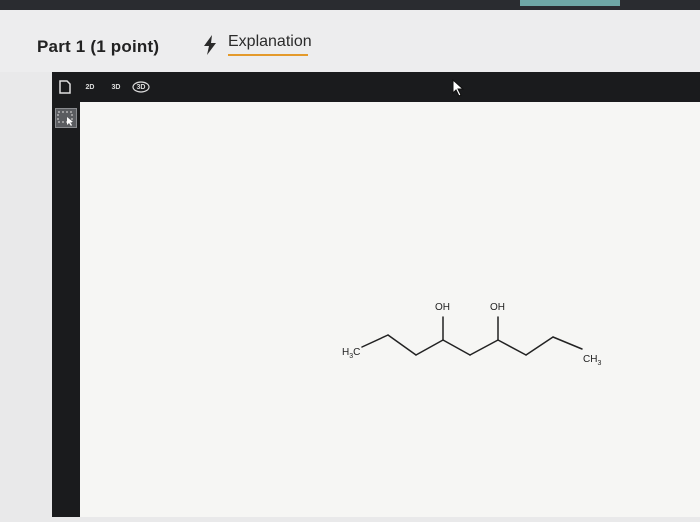 The height and width of the screenshot is (522, 700). What do you see at coordinates (570, 3) in the screenshot?
I see `top-accent-strip` at bounding box center [570, 3].